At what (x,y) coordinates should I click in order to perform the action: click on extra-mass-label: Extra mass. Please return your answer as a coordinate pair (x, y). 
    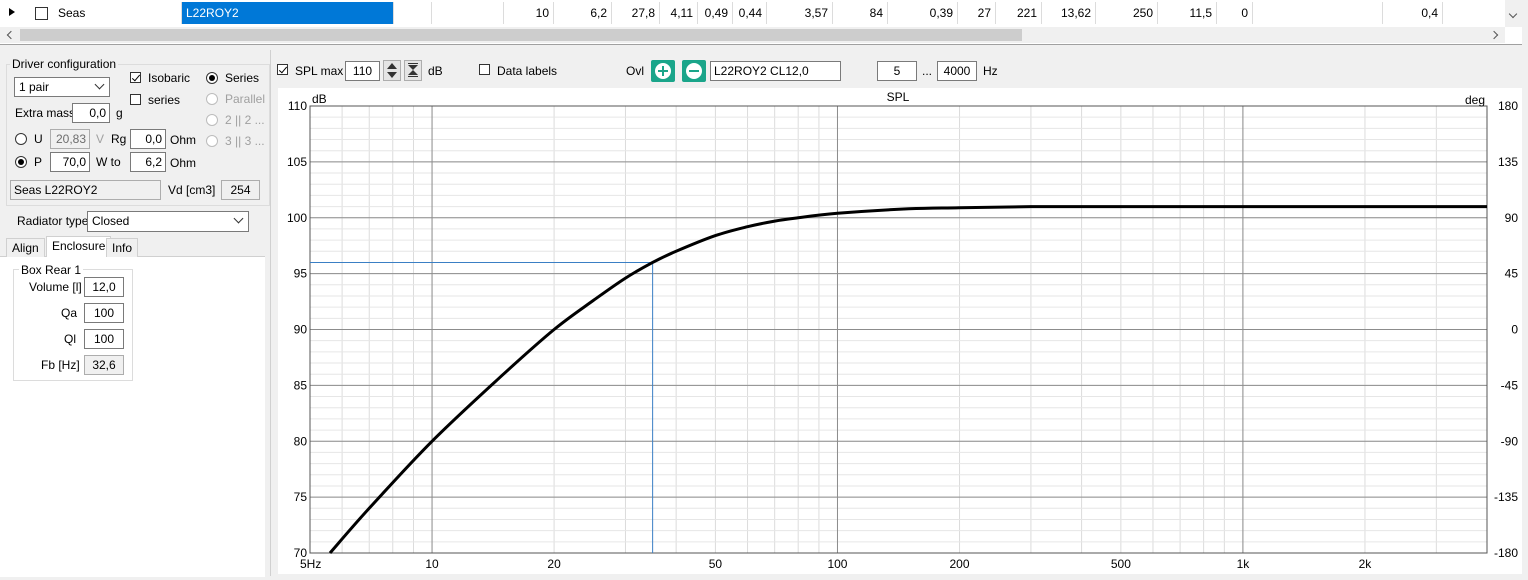
    Looking at the image, I should click on (45, 113).